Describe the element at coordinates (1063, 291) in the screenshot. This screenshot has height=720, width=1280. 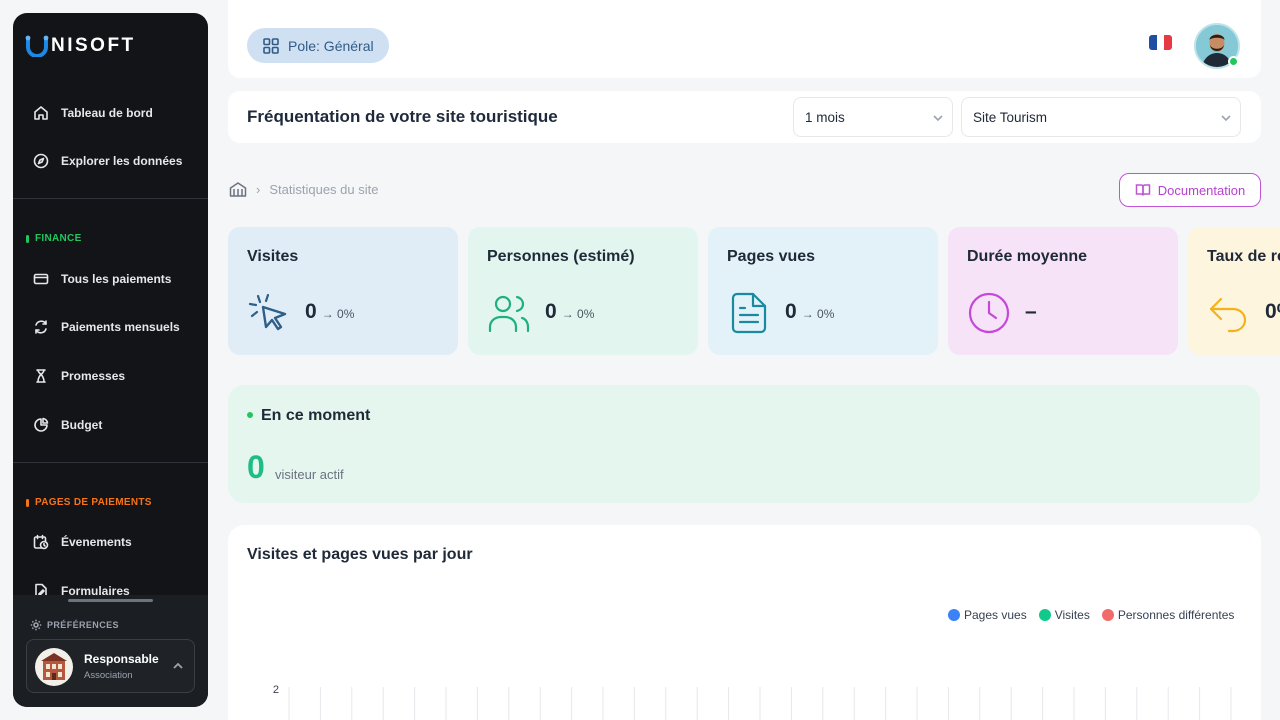
I see `stat-card-average-duration: Durée moyenne –` at that location.